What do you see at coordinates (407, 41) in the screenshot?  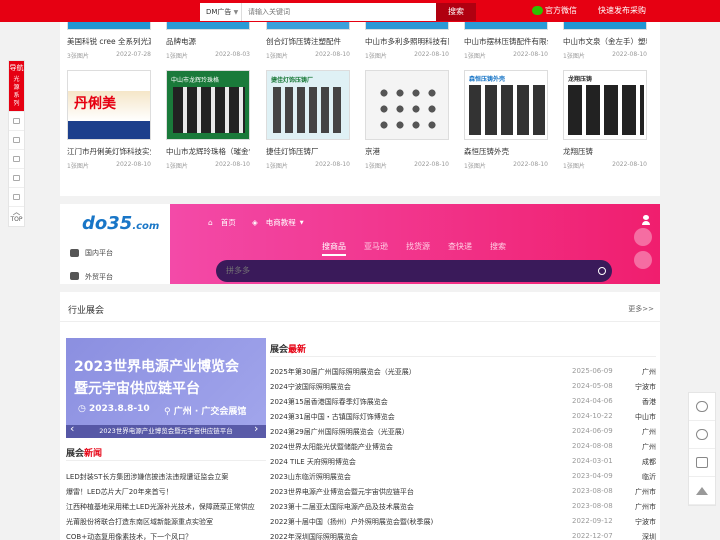 I see `product-name: 中山市多利多照明科技有限` at bounding box center [407, 41].